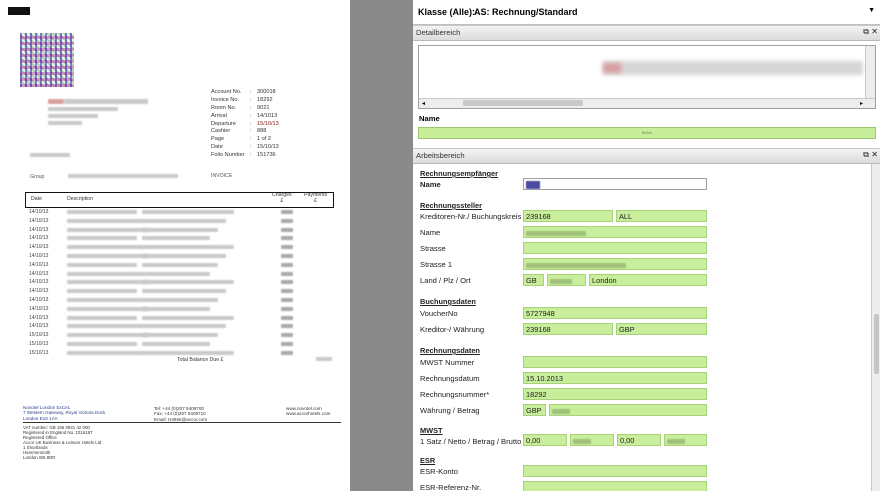  I want to click on vat-amount-field: 0,00, so click(639, 440).